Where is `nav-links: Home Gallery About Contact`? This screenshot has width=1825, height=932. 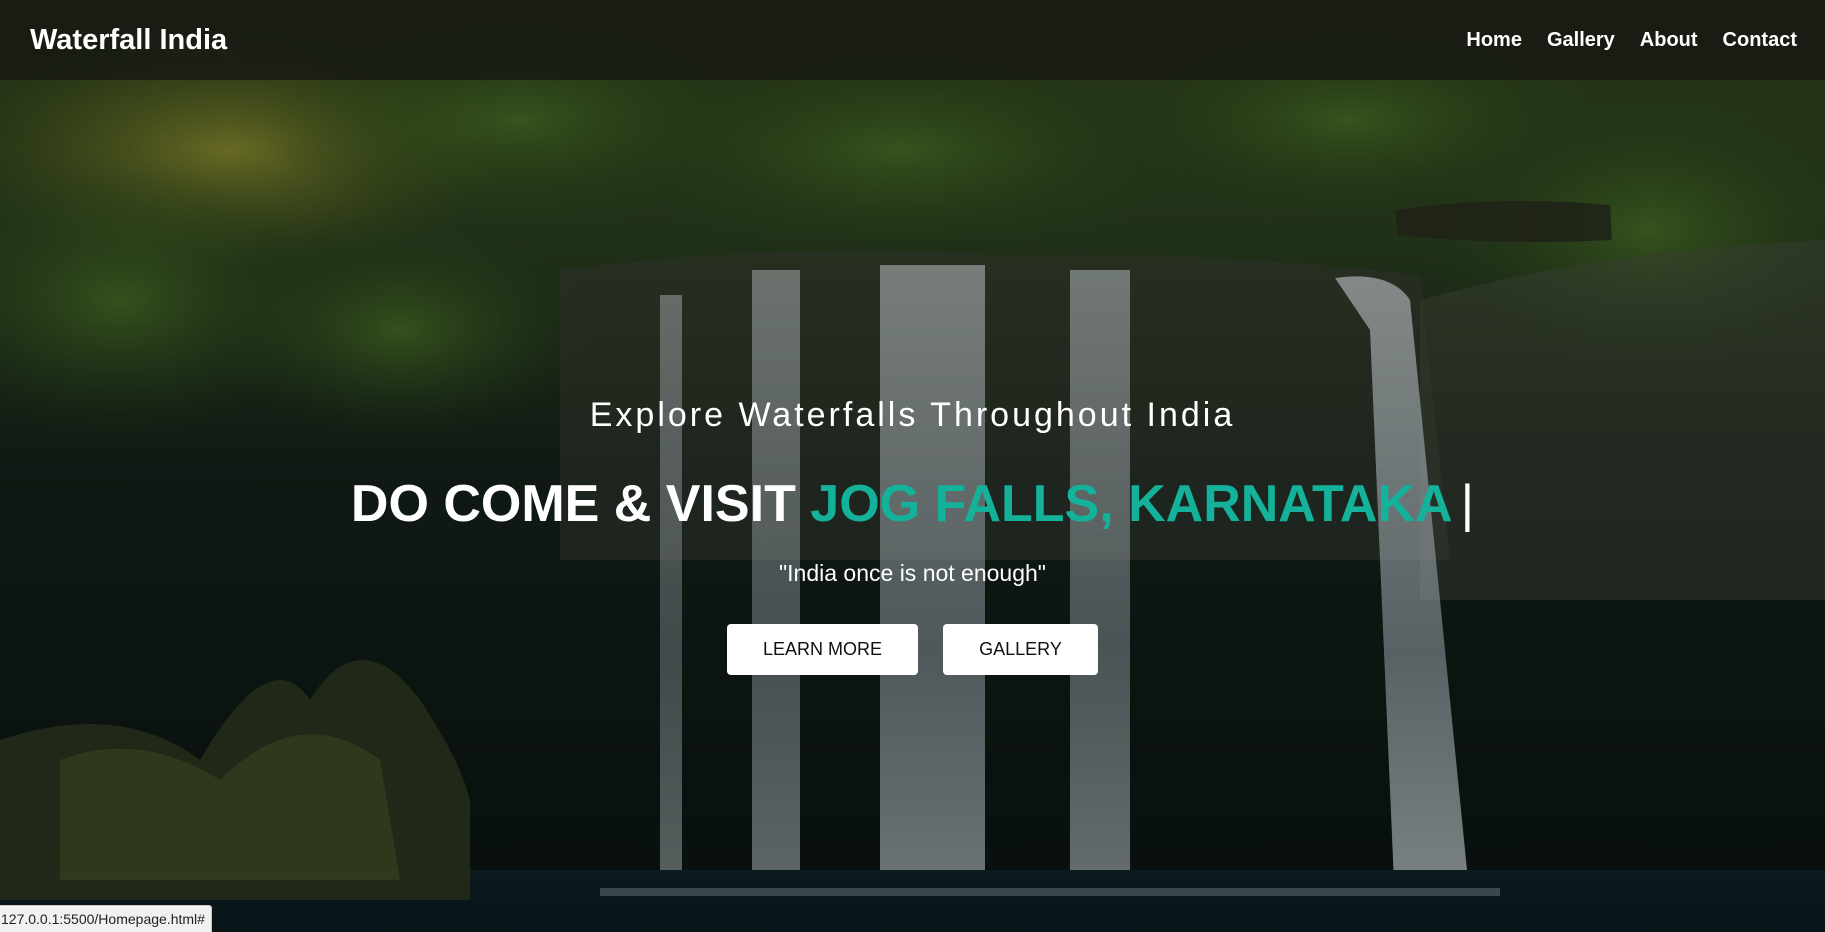 nav-links: Home Gallery About Contact is located at coordinates (1631, 40).